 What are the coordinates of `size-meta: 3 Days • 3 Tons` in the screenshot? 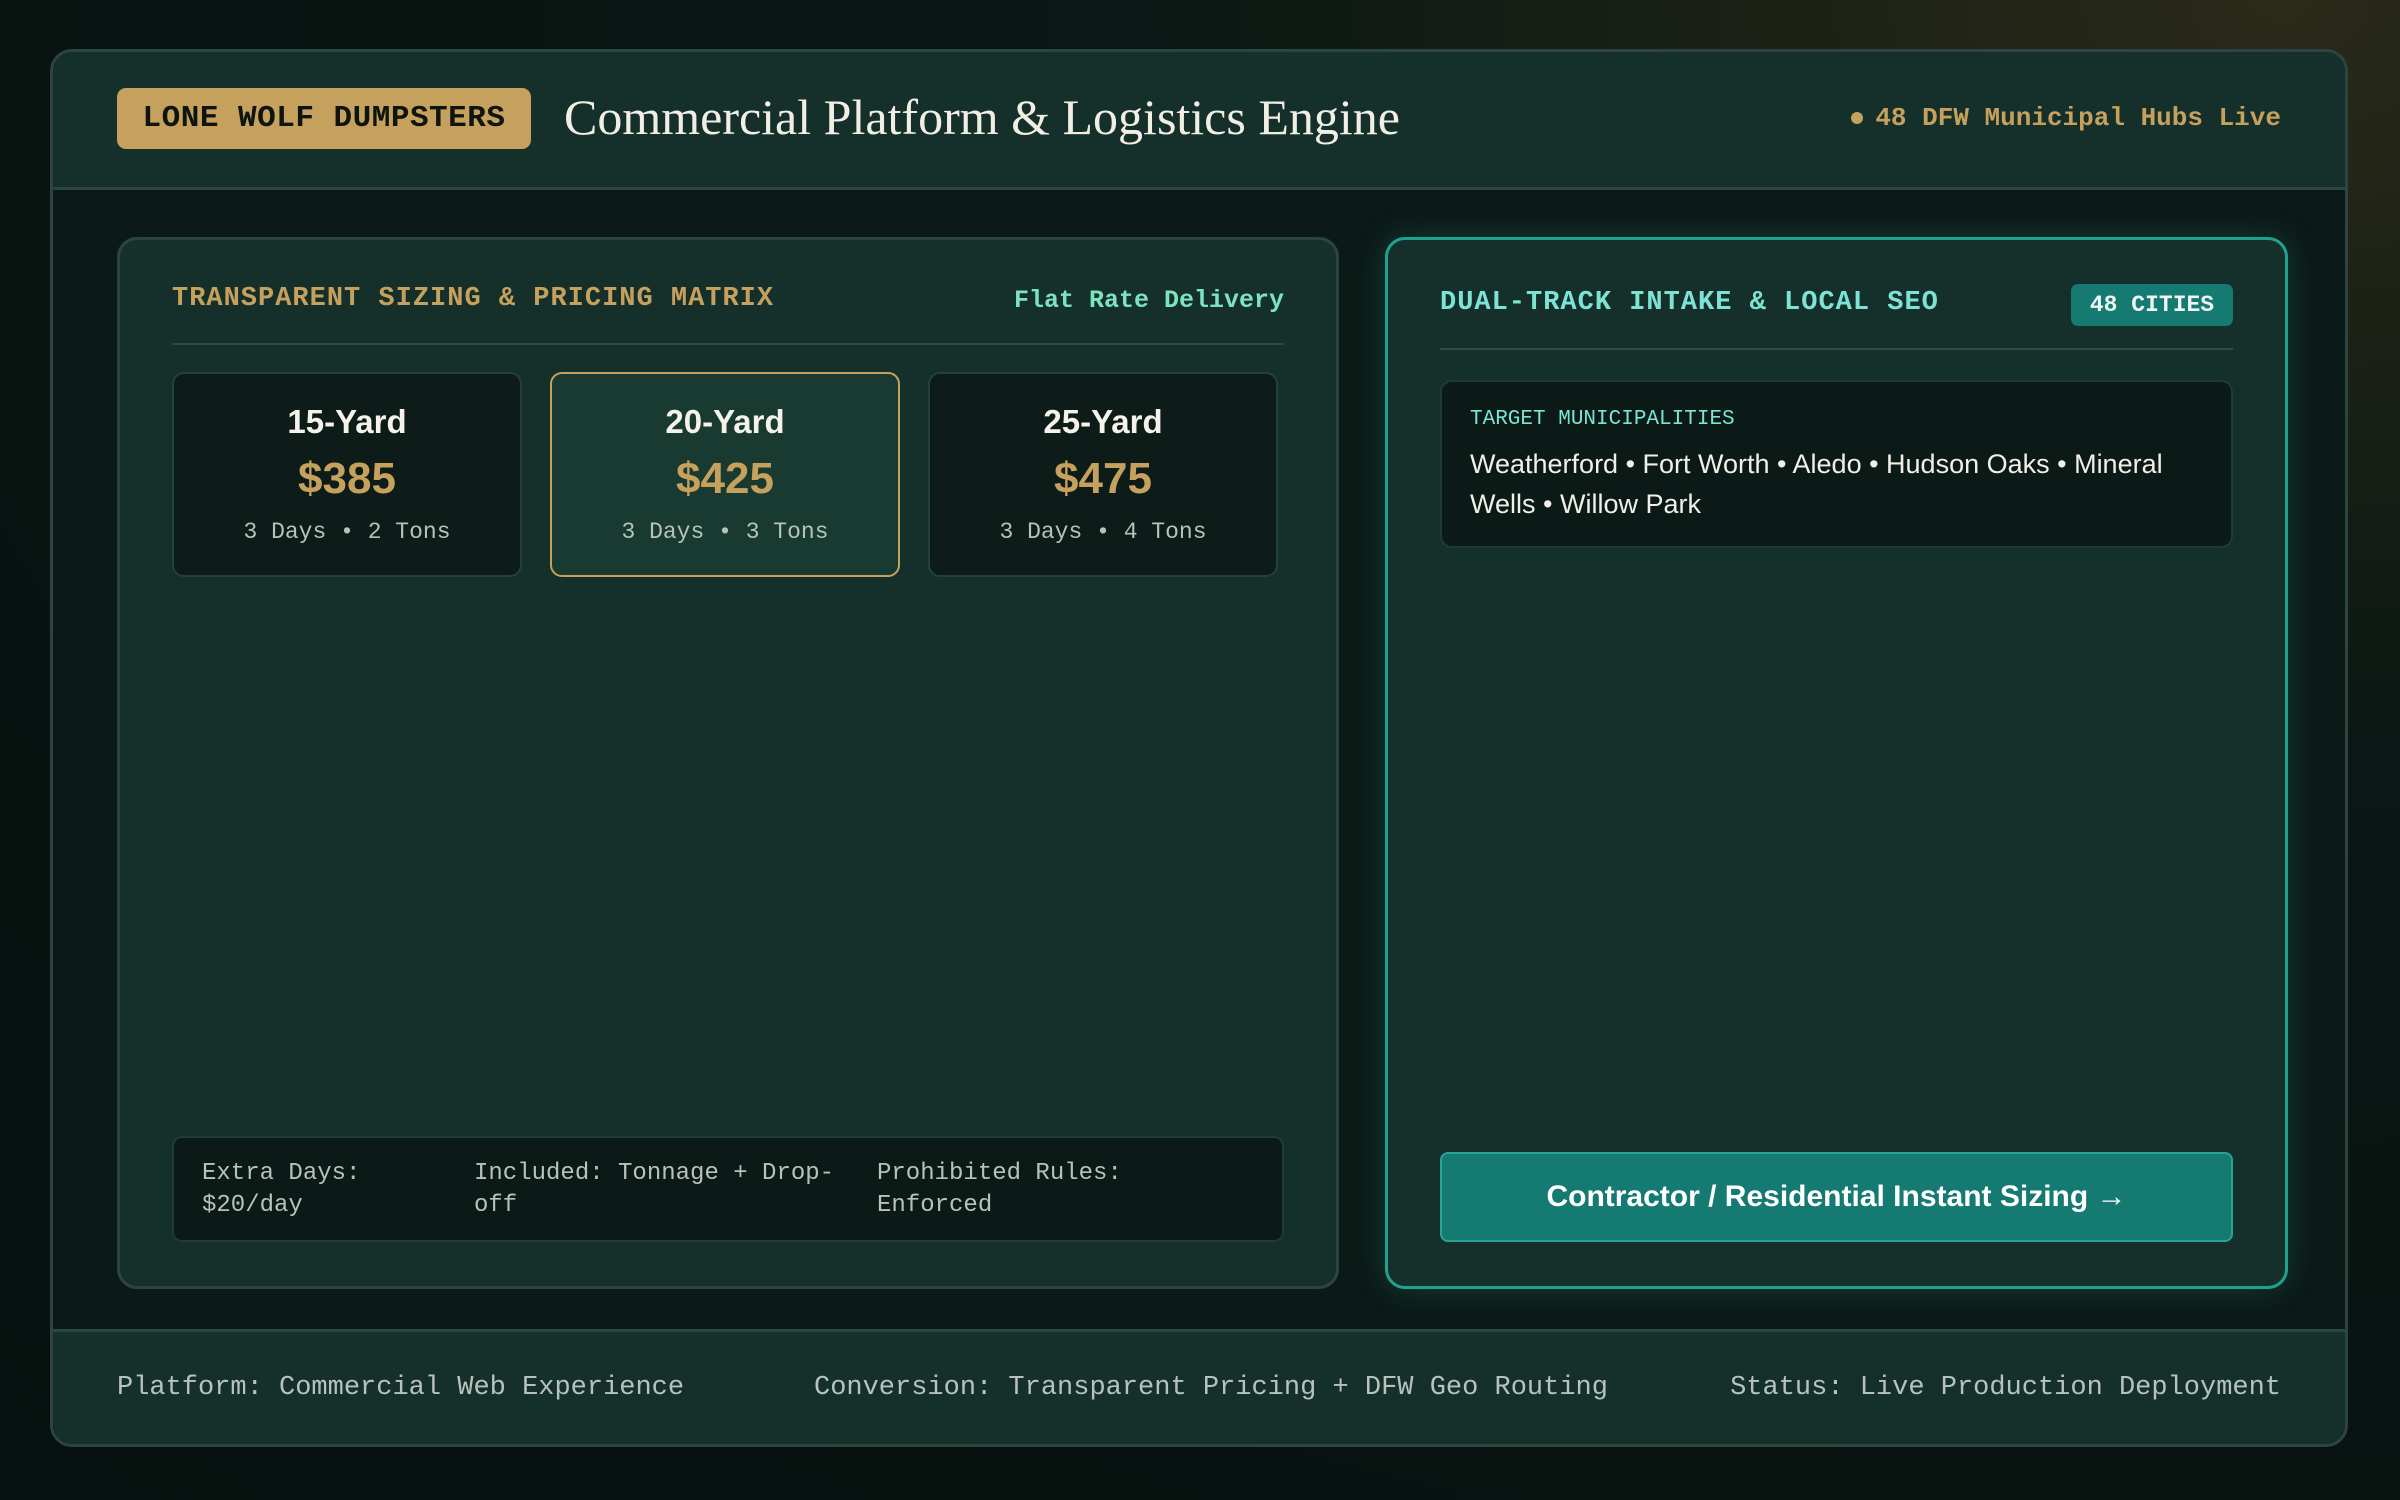 It's located at (725, 532).